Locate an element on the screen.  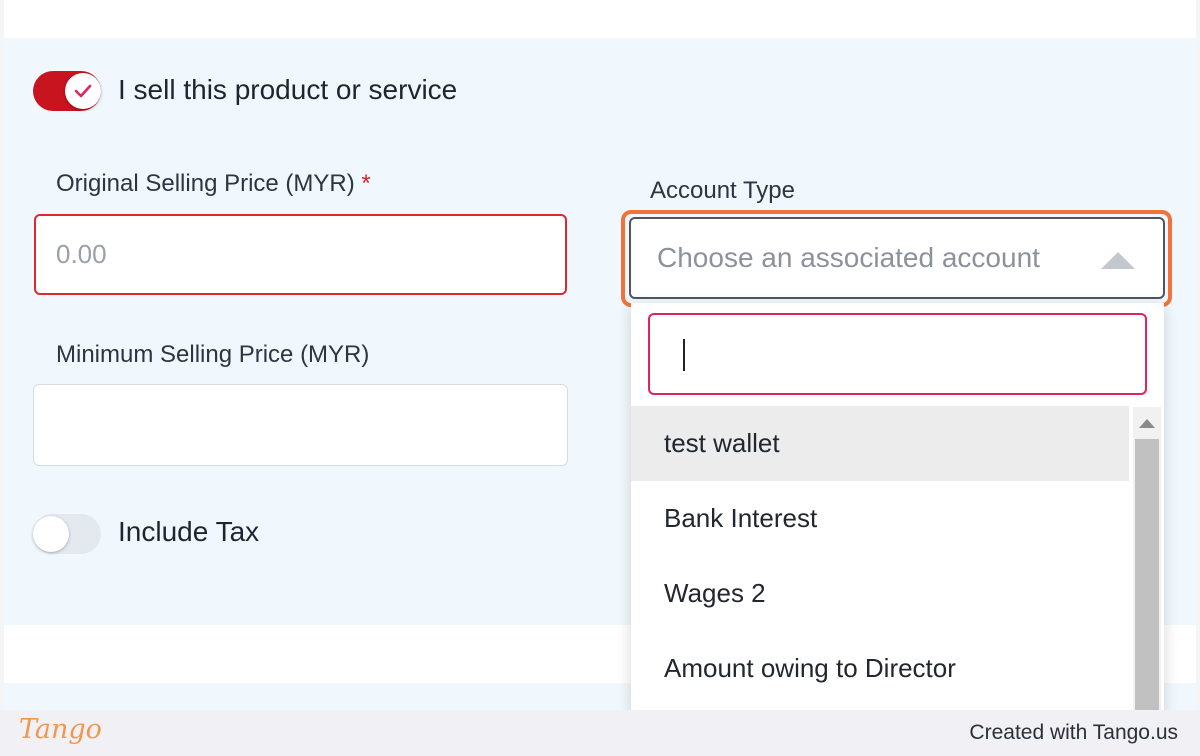
top-strip is located at coordinates (600, 19).